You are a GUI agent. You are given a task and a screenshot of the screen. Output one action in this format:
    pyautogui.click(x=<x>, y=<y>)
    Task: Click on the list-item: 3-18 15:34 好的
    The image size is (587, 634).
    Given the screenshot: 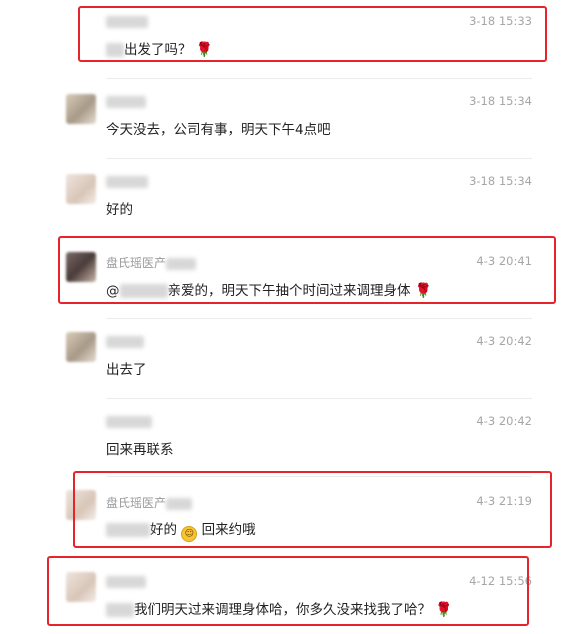 What is the action you would take?
    pyautogui.click(x=299, y=191)
    